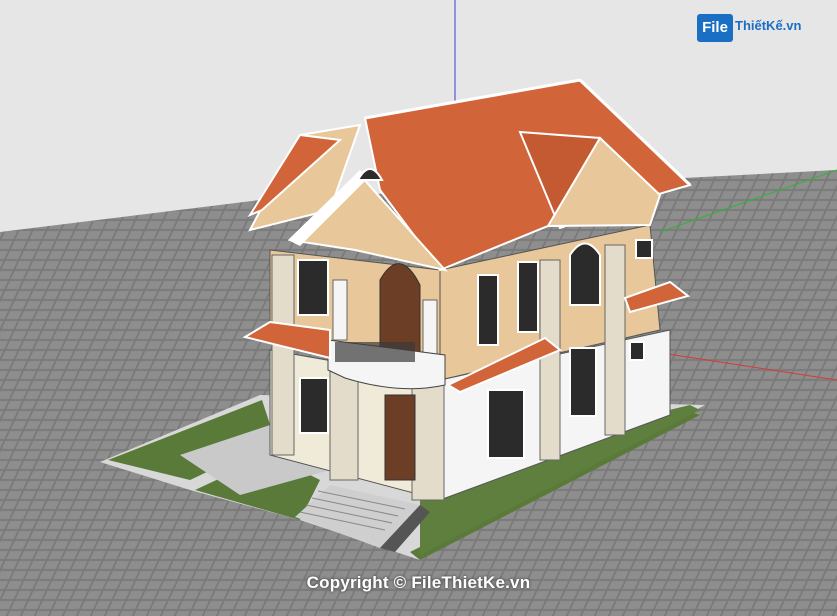 The image size is (837, 616). Describe the element at coordinates (715, 28) in the screenshot. I see `logo-box: File` at that location.